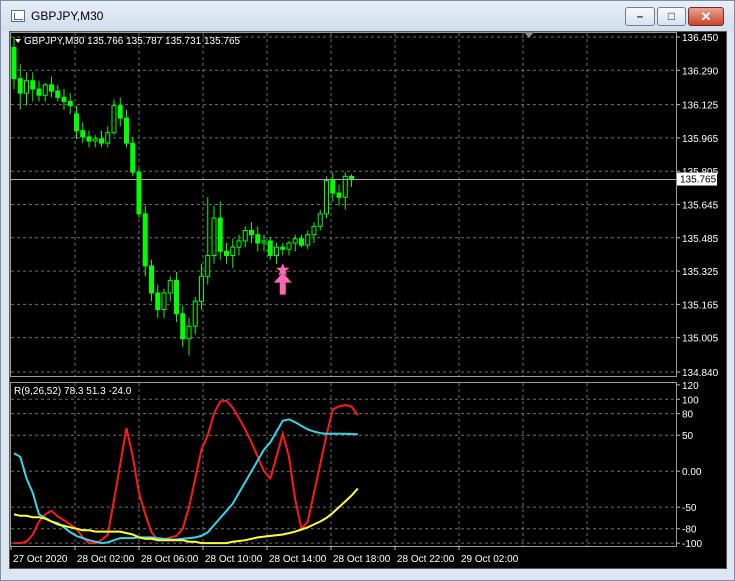 This screenshot has height=581, width=735. I want to click on shift-marker-icon, so click(529, 35).